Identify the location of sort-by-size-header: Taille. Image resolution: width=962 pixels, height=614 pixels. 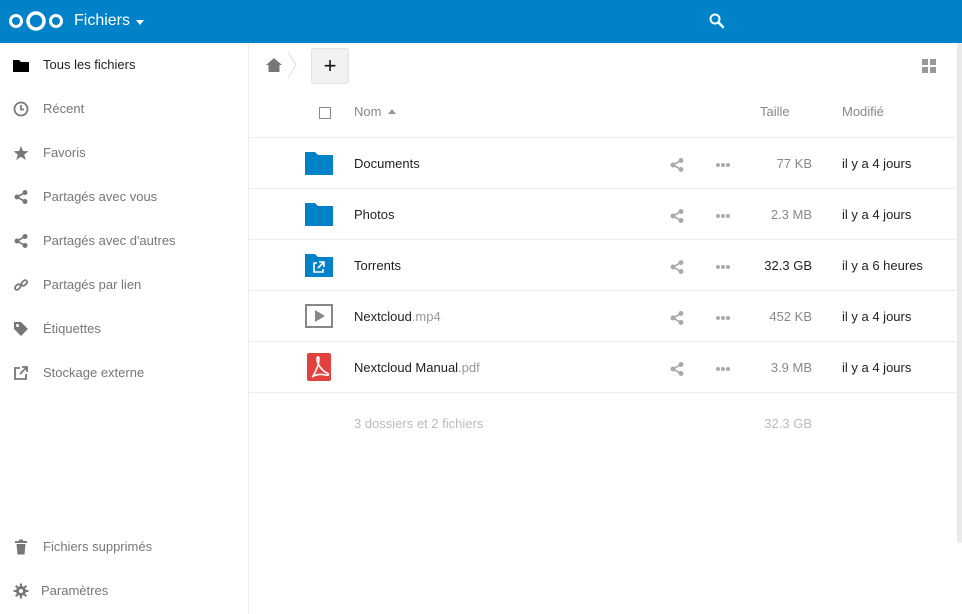
(775, 111).